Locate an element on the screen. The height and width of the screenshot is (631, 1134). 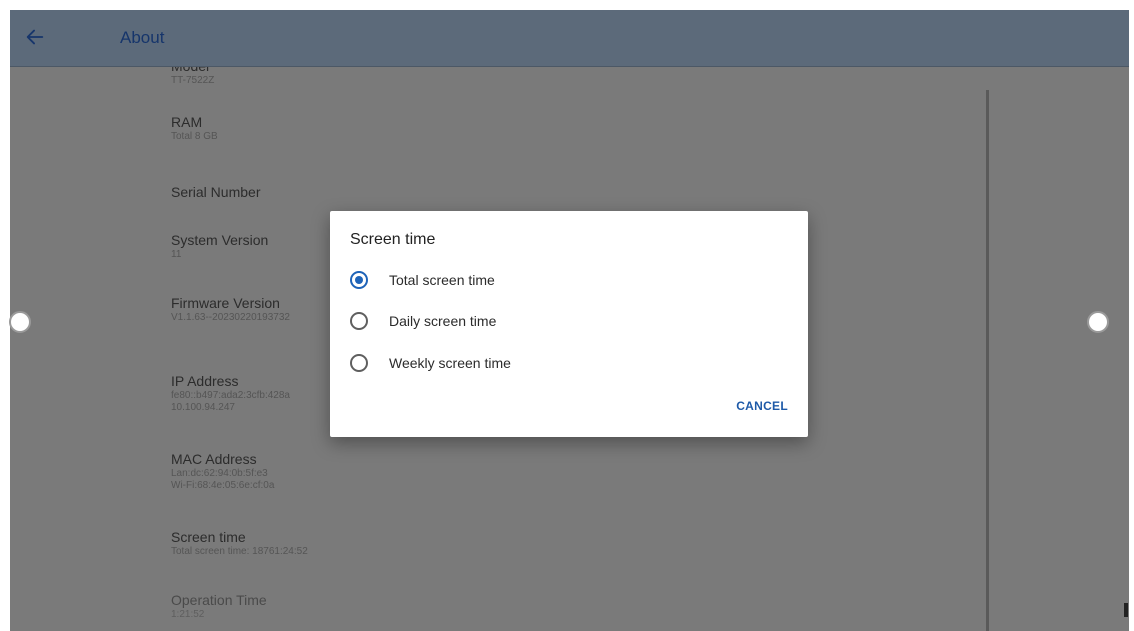
page-title: About is located at coordinates (142, 37).